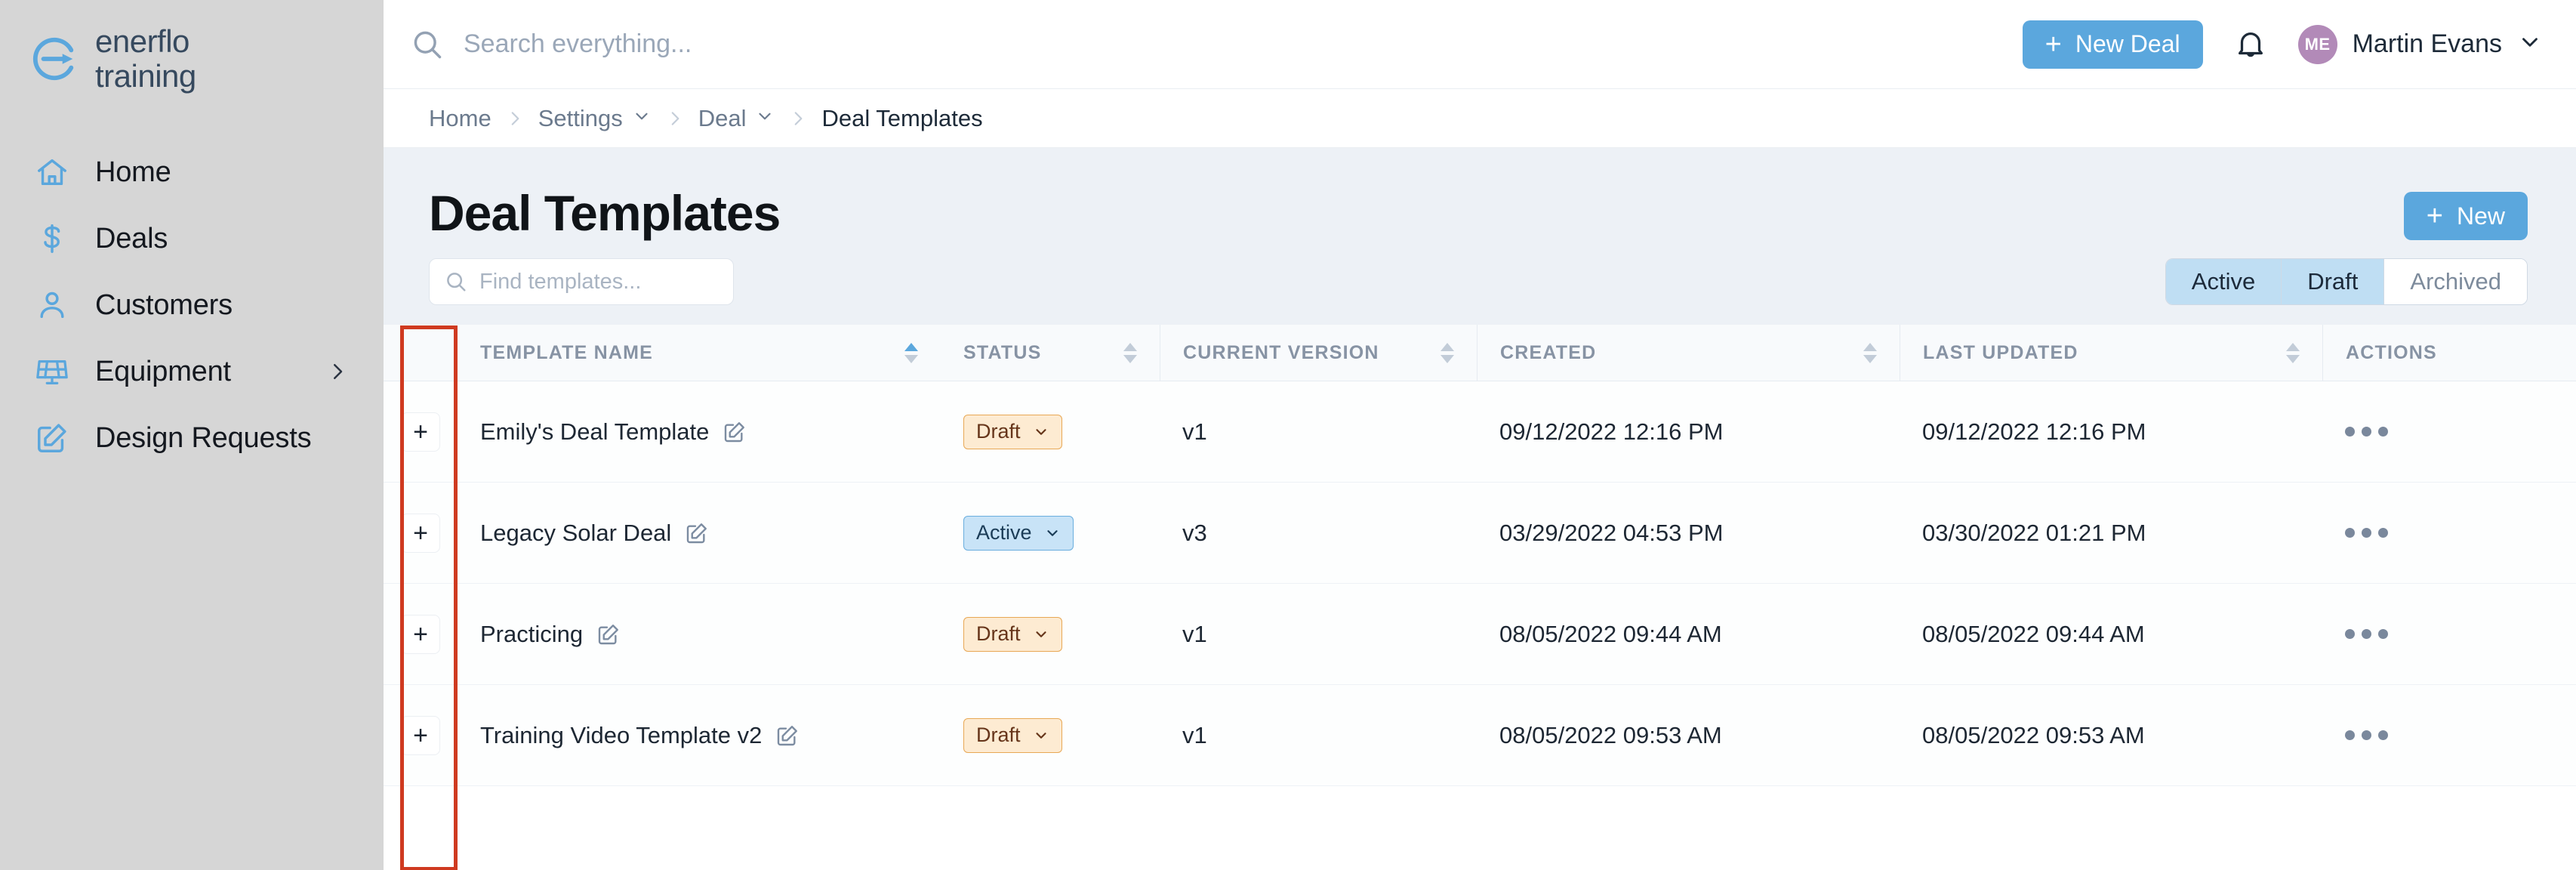  What do you see at coordinates (1480, 119) in the screenshot?
I see `breadcrumb: Home Settings Deal Deal Templates` at bounding box center [1480, 119].